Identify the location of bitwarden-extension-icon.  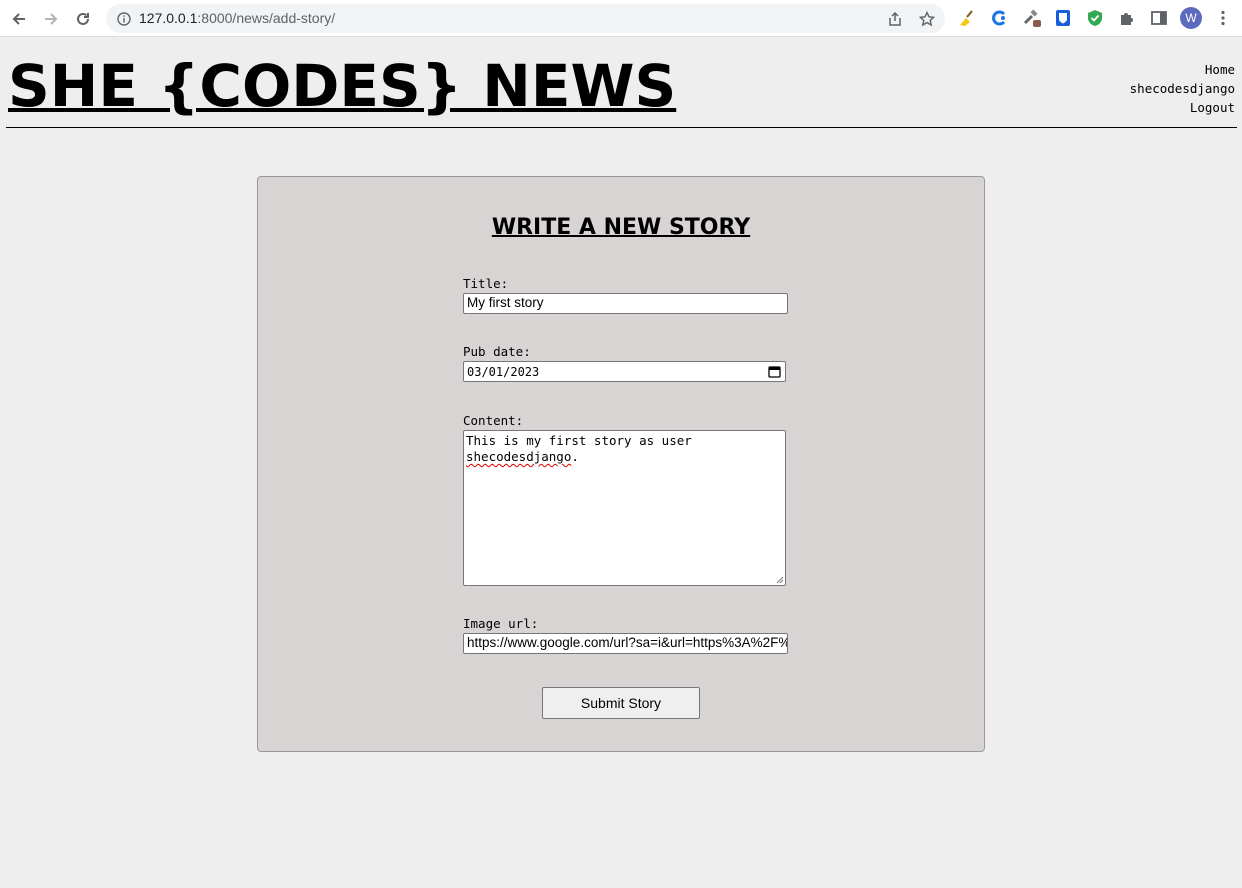
(1063, 18).